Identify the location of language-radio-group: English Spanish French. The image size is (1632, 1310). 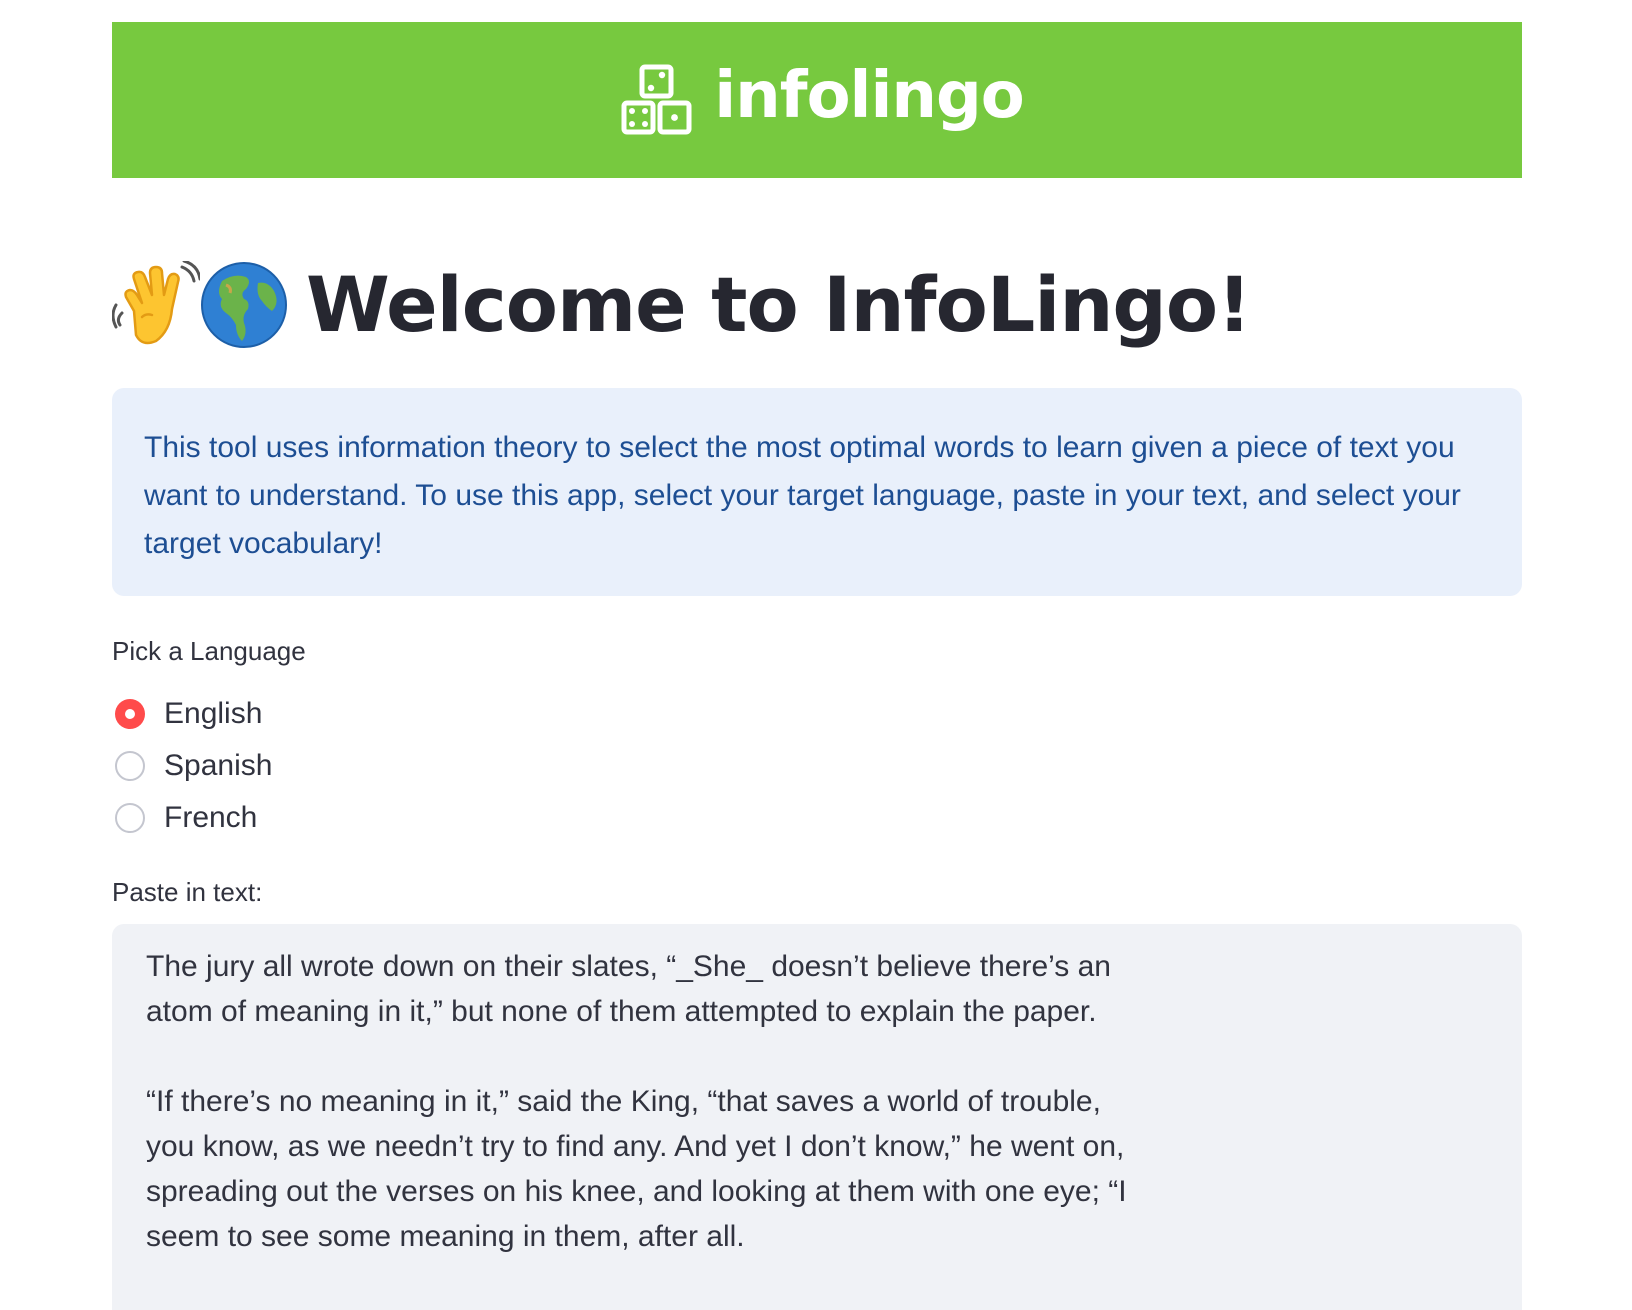
(192, 766).